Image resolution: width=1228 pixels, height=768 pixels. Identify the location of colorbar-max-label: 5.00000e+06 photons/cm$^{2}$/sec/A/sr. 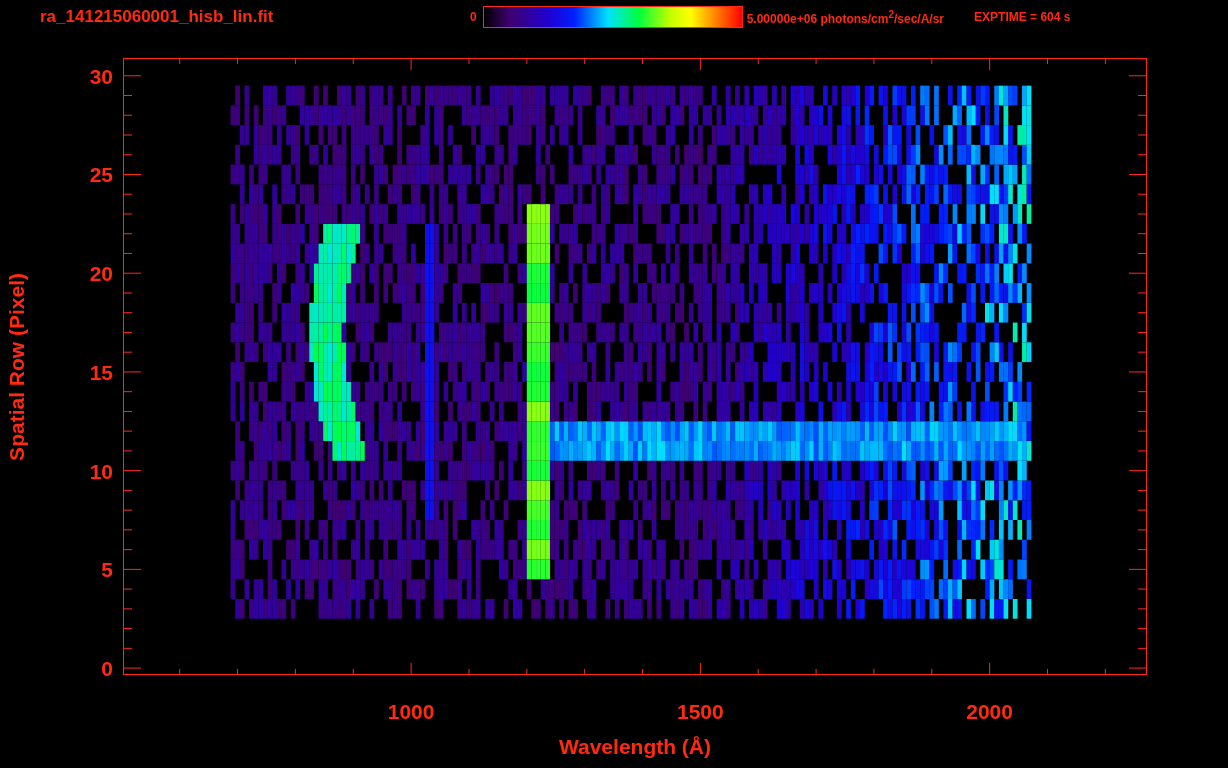
(845, 17).